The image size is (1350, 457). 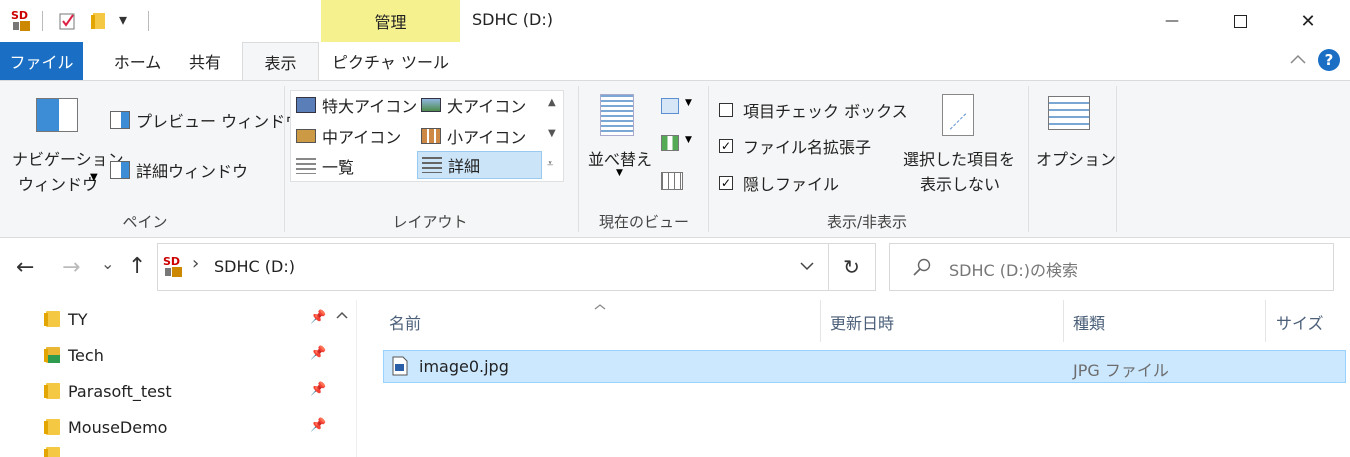 What do you see at coordinates (1076, 159) in the screenshot?
I see `options-label: オプション` at bounding box center [1076, 159].